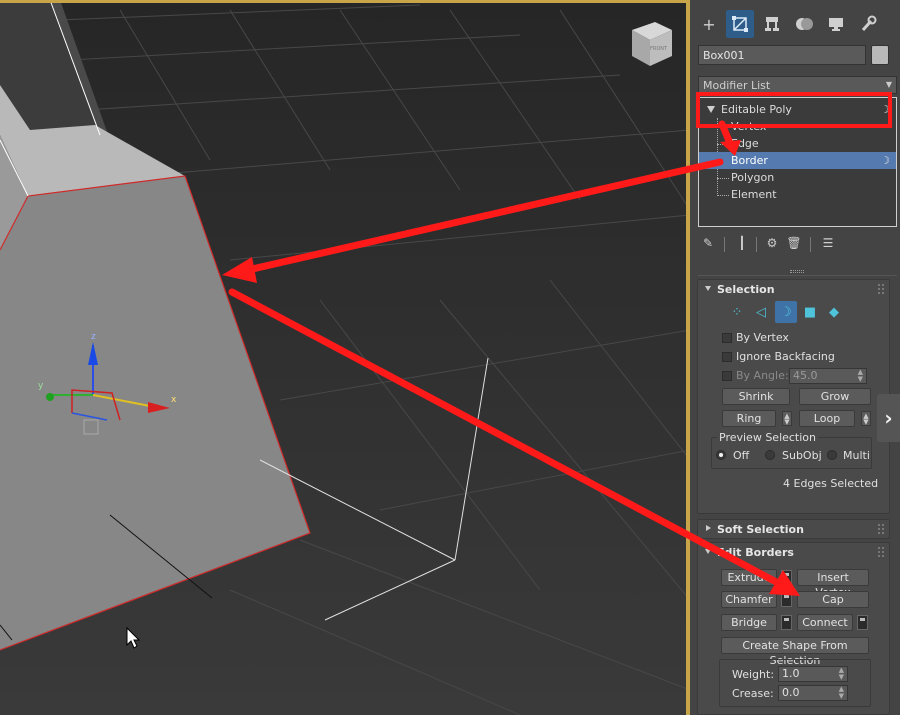 The image size is (900, 715). What do you see at coordinates (791, 692) in the screenshot?
I see `crease-value: 0.0` at bounding box center [791, 692].